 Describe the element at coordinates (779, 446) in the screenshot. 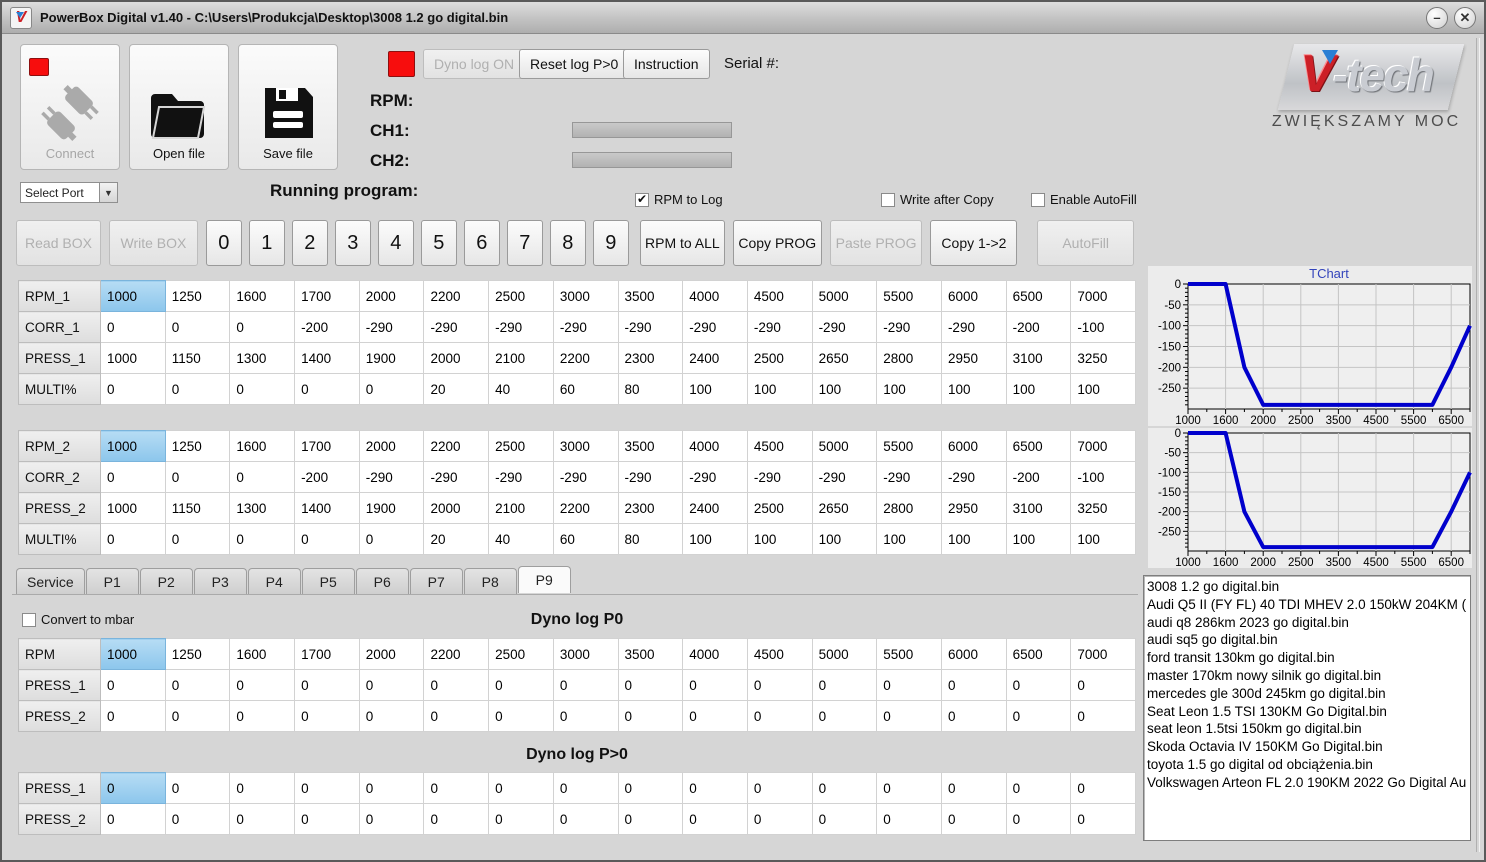

I see `table-cell: 4500` at that location.